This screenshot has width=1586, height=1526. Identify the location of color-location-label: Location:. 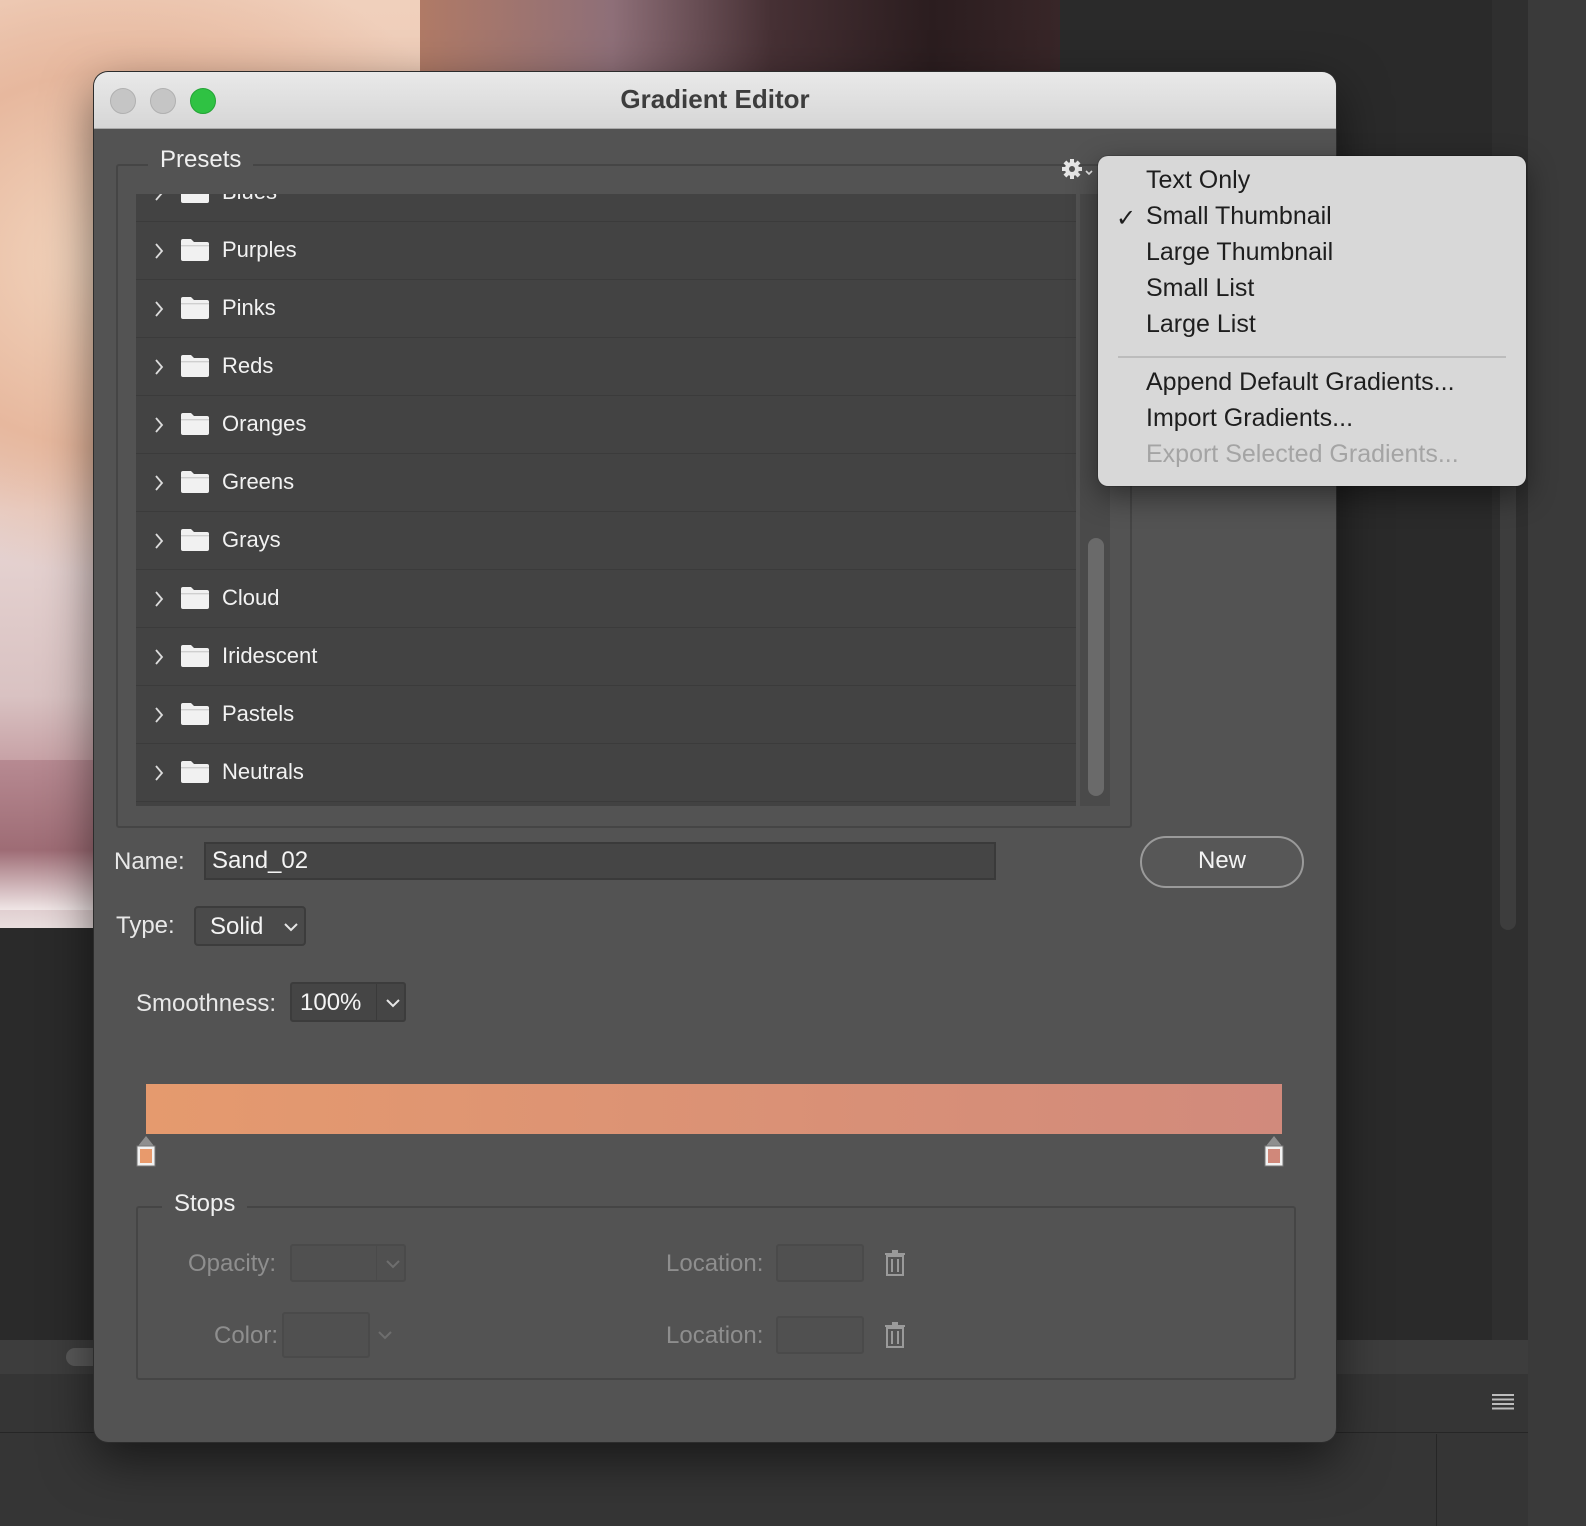
(715, 1335).